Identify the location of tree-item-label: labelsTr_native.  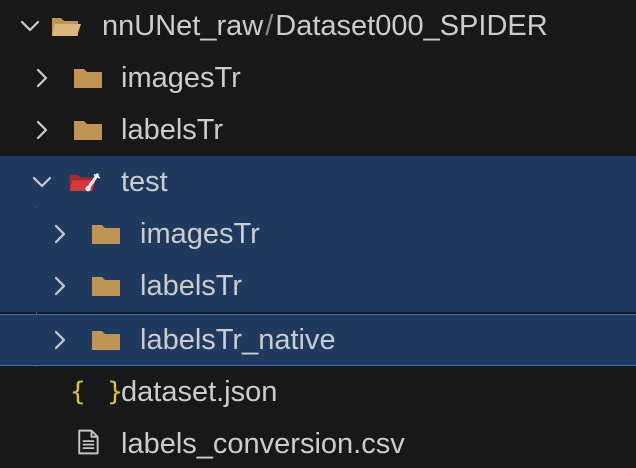
(238, 340).